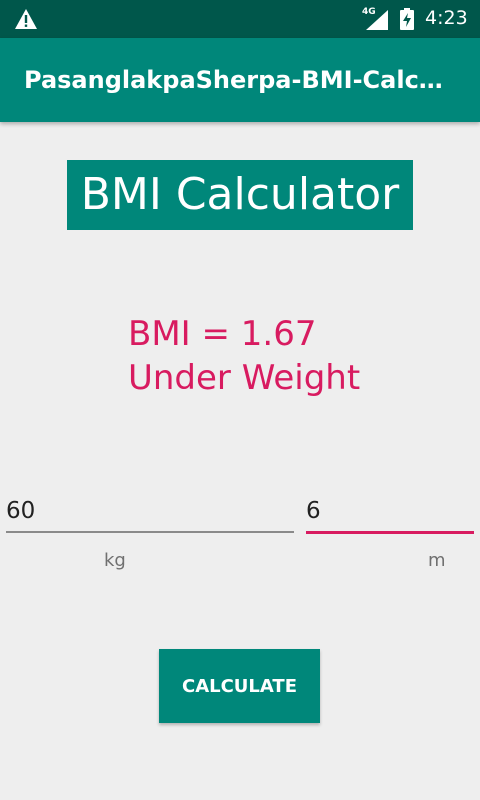 This screenshot has height=800, width=480. Describe the element at coordinates (407, 19) in the screenshot. I see `battery-charging-icon` at that location.